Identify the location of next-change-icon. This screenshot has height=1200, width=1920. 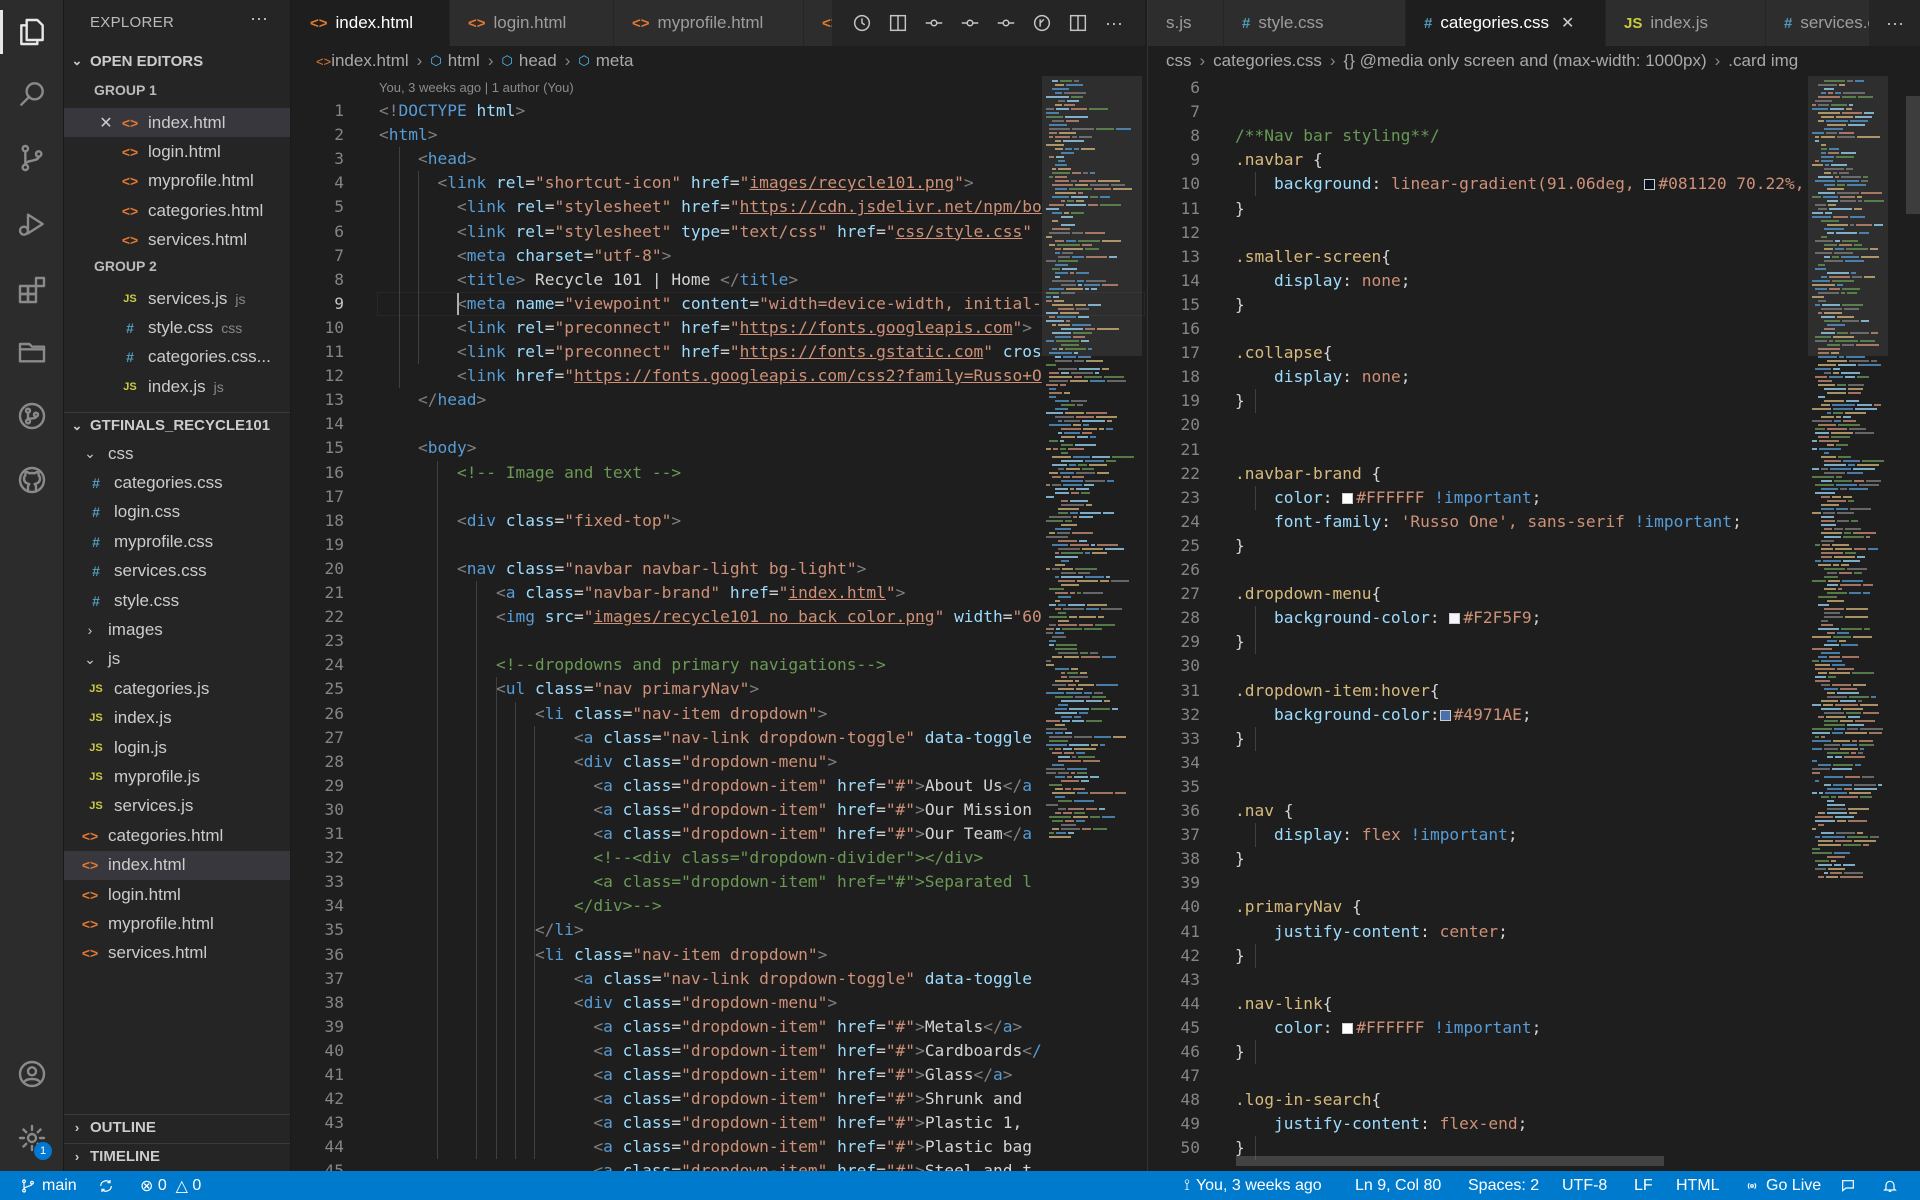
(1006, 23).